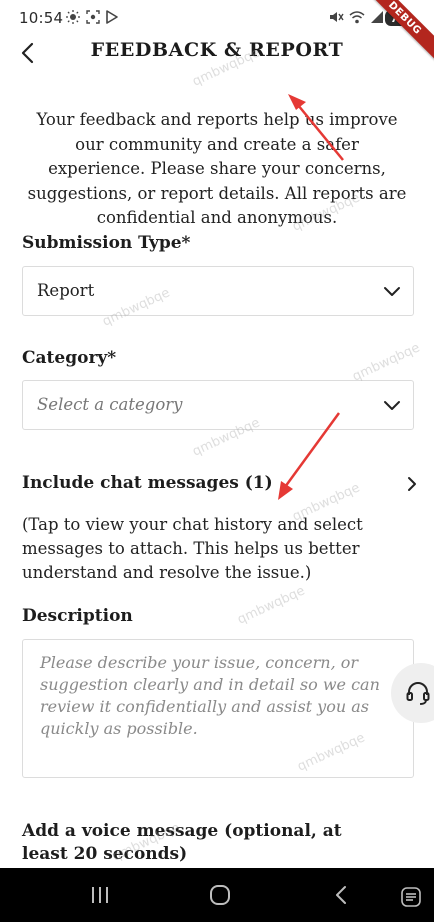 Image resolution: width=434 pixels, height=922 pixels. I want to click on system-back-button, so click(341, 895).